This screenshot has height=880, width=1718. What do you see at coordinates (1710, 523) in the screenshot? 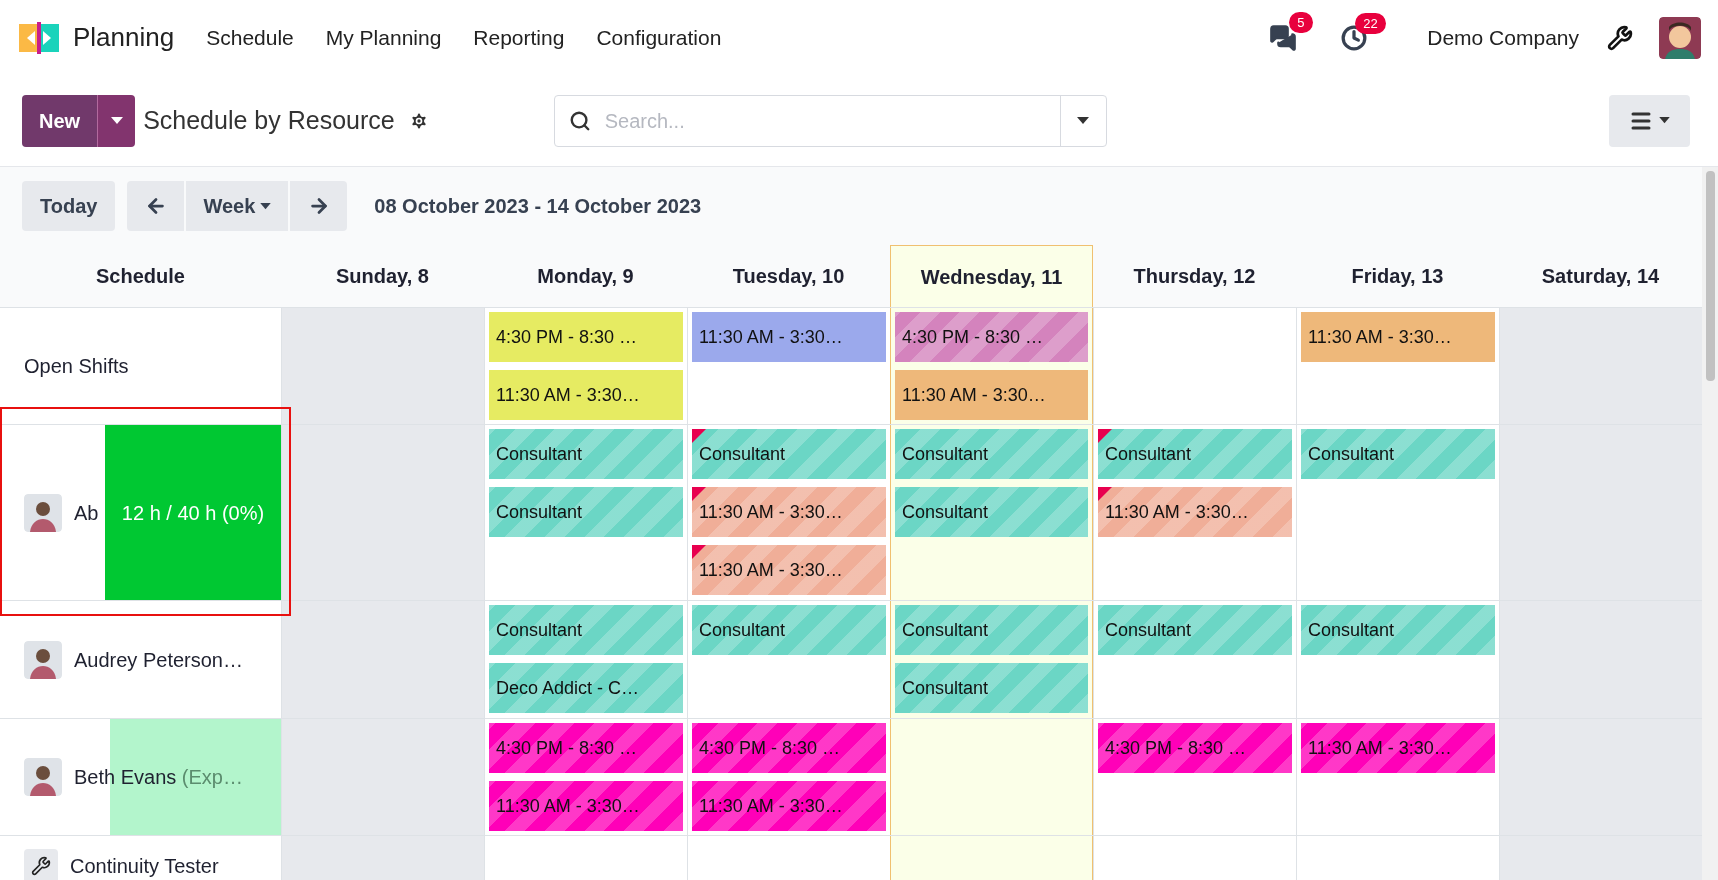
I see `scrollbar` at bounding box center [1710, 523].